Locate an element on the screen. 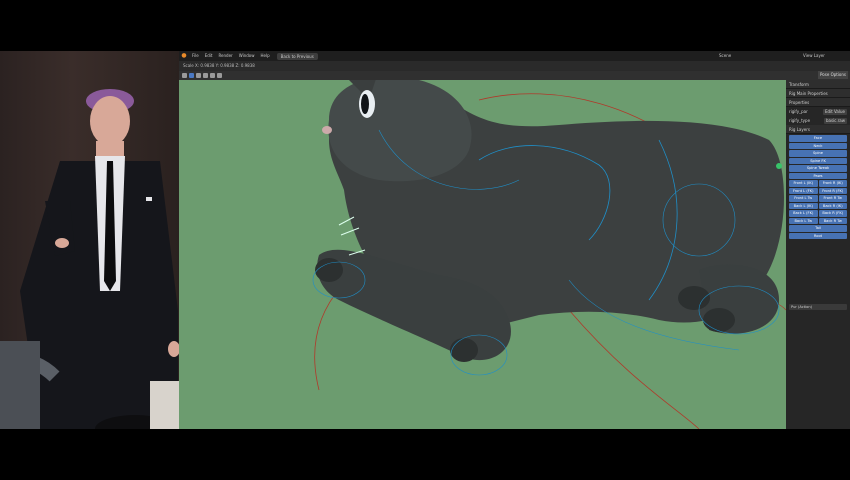 The width and height of the screenshot is (850, 480). section-rig-main-properties: Rig Main Properties is located at coordinates (818, 93).